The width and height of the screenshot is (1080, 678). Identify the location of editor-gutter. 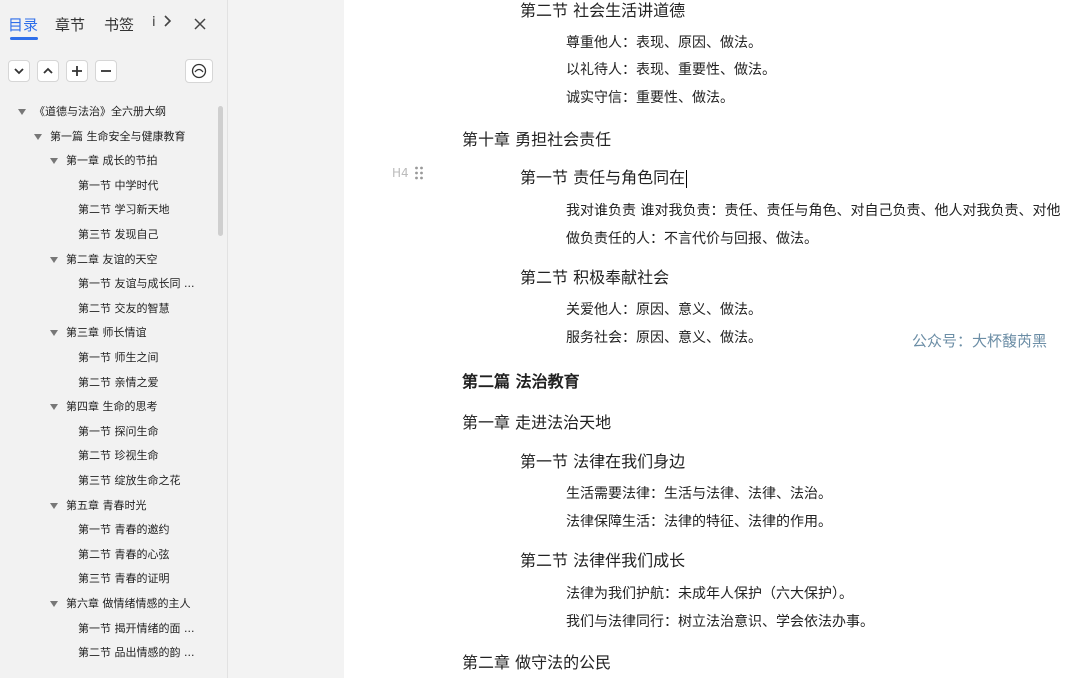
(286, 339).